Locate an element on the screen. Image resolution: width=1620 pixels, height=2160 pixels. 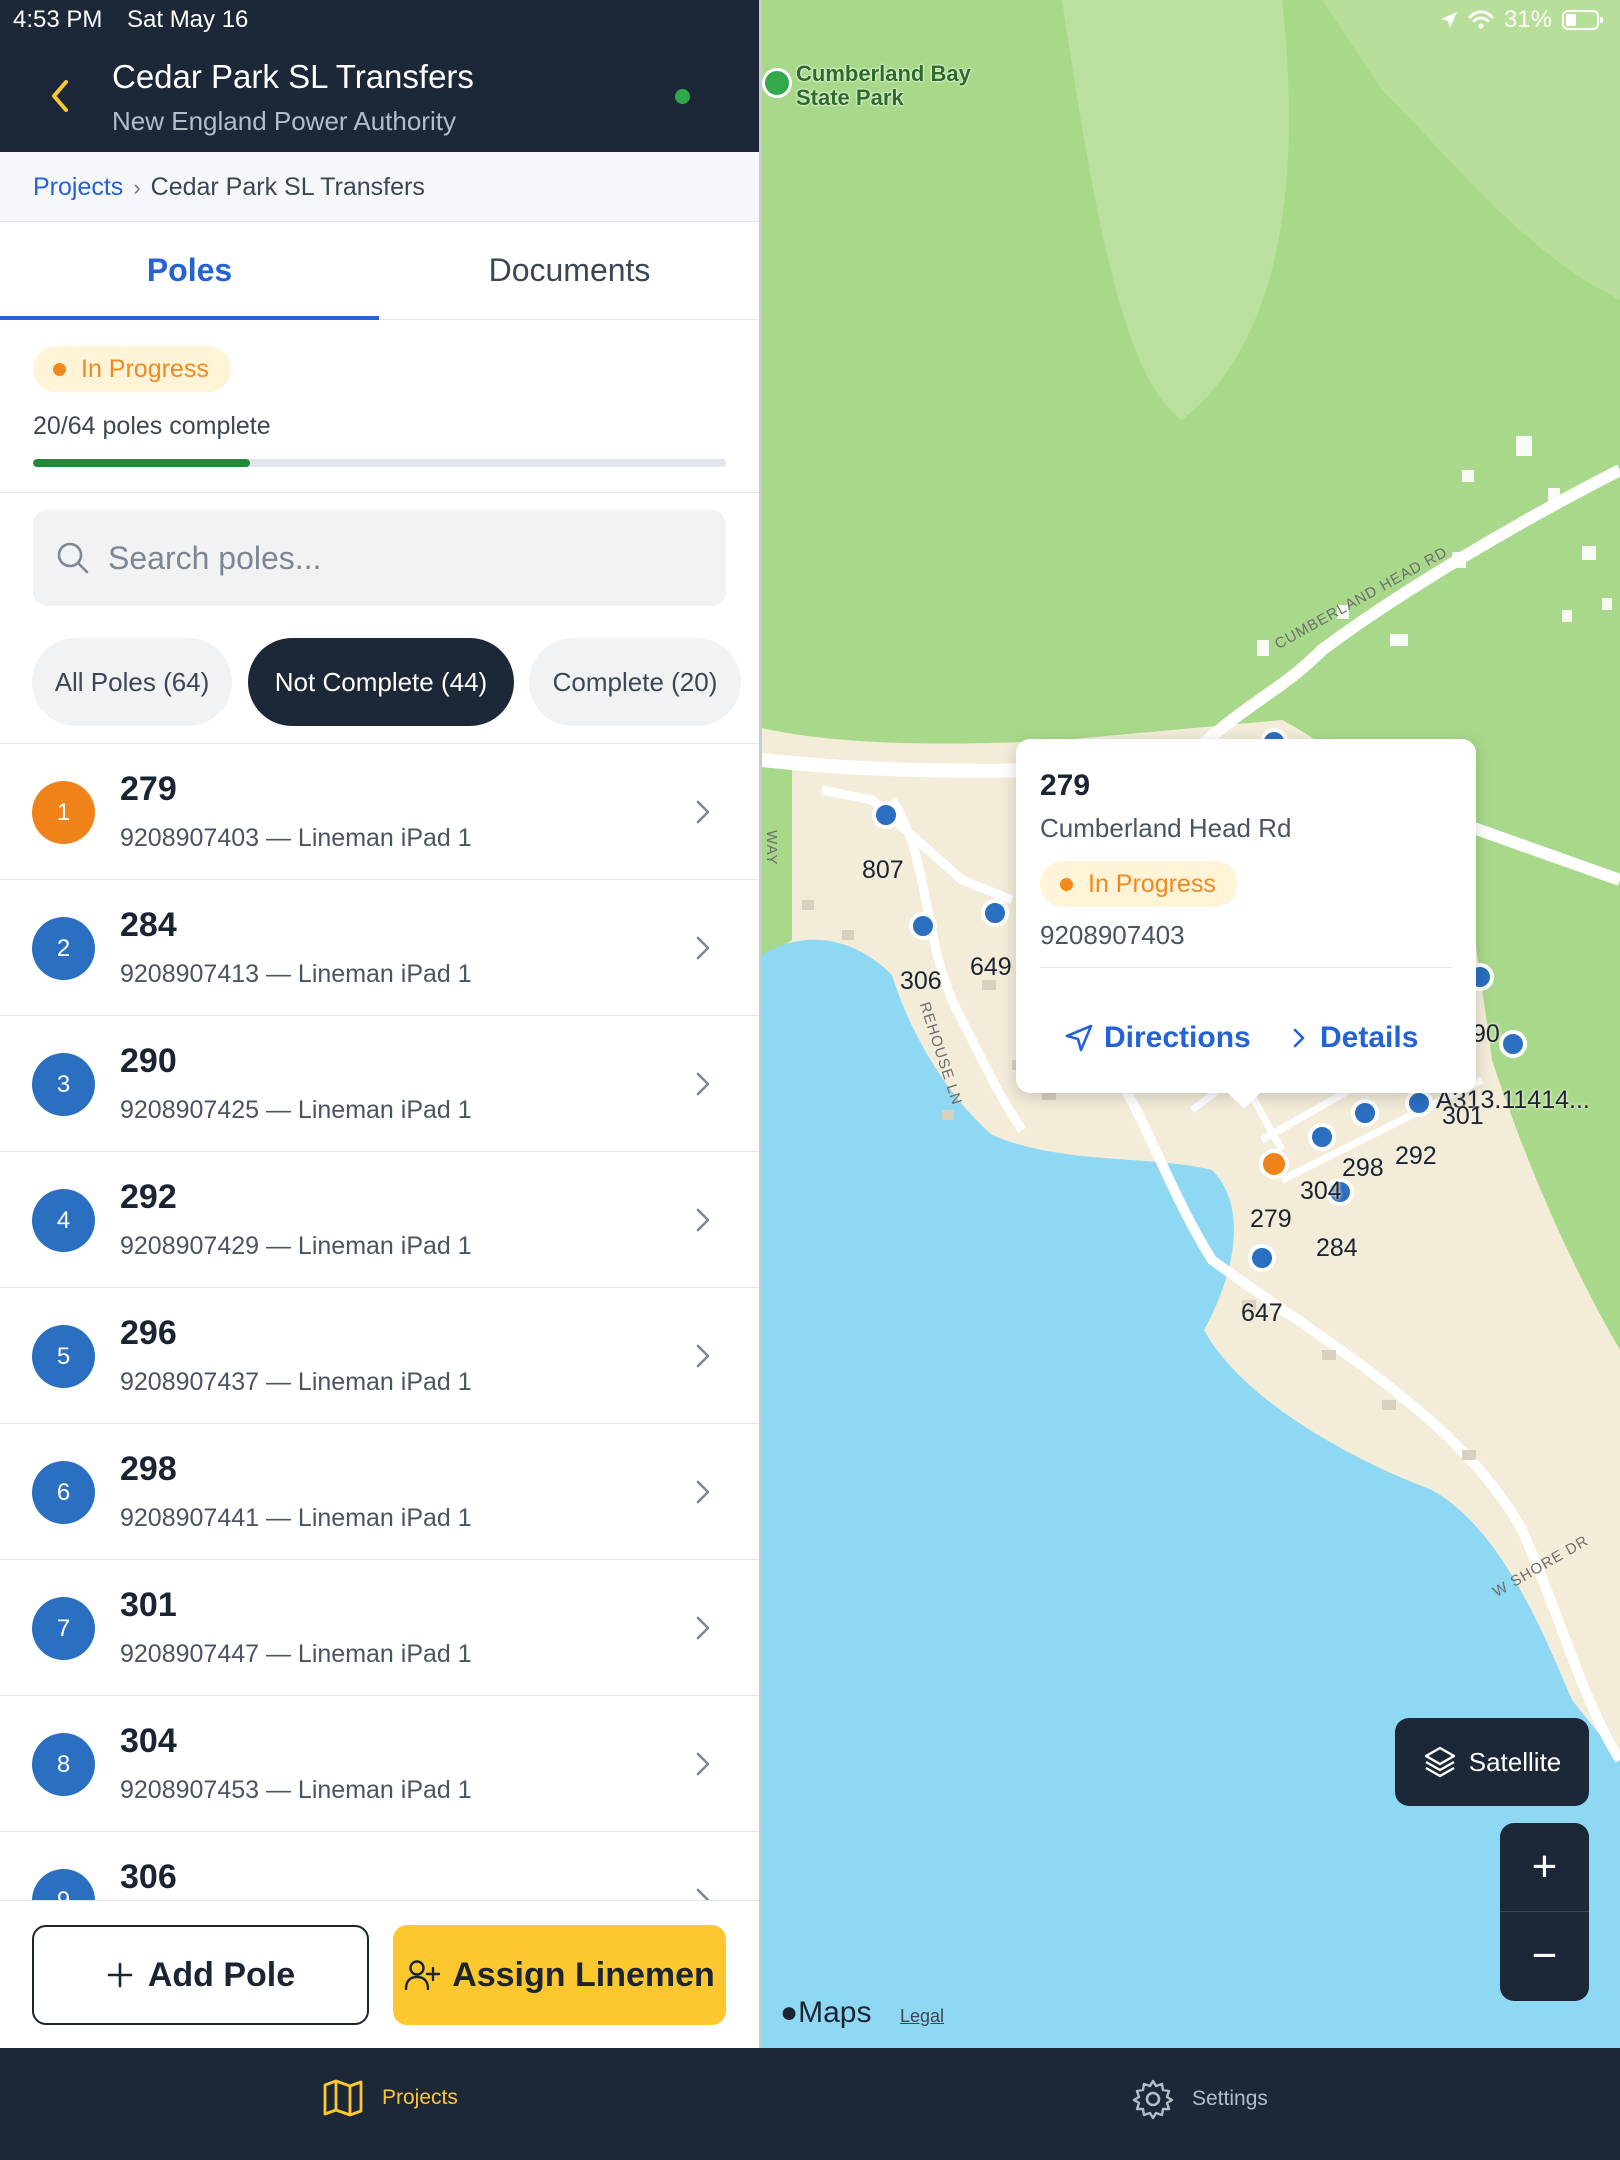
tab-bar: Poles Documents is located at coordinates (379, 271).